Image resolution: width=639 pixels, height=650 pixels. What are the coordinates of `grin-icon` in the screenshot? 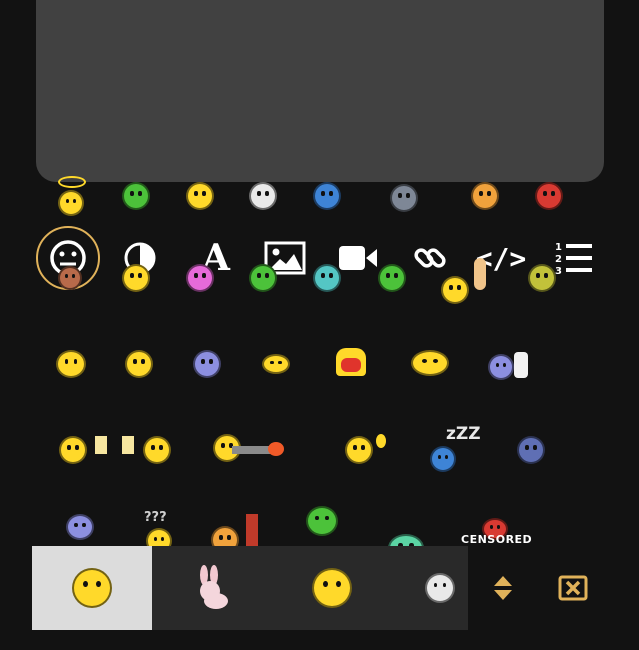 It's located at (332, 588).